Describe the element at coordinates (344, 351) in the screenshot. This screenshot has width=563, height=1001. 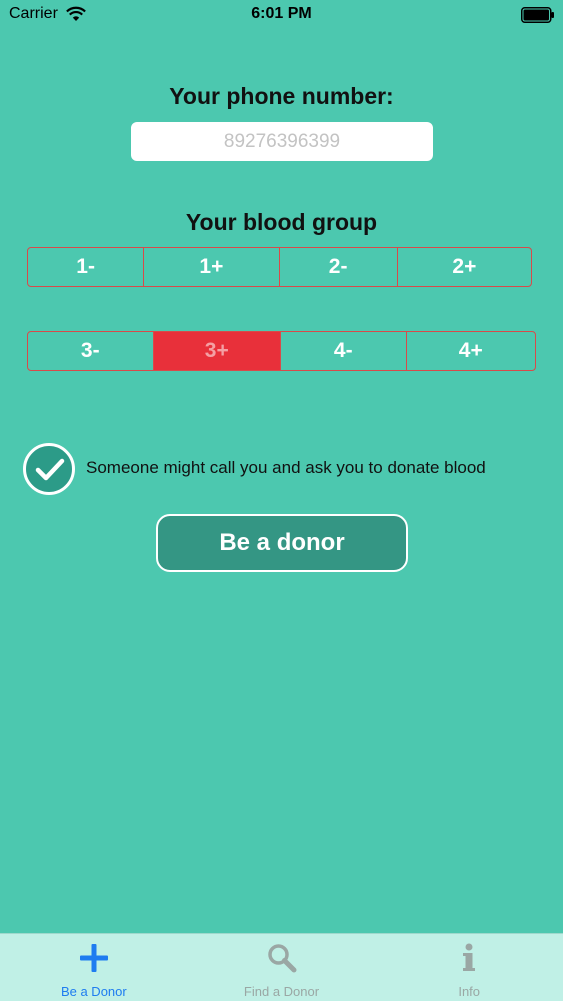
I see `blood-group-option-4-minus: 4-` at that location.